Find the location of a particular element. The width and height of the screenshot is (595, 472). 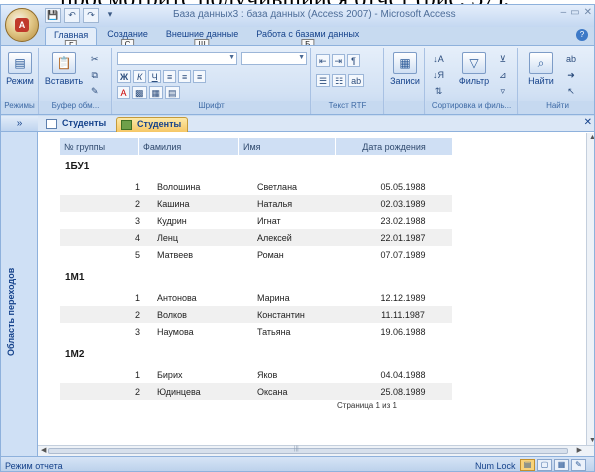

table-row: 2 Кашина Наталья 02.03.1989 is located at coordinates (256, 203).